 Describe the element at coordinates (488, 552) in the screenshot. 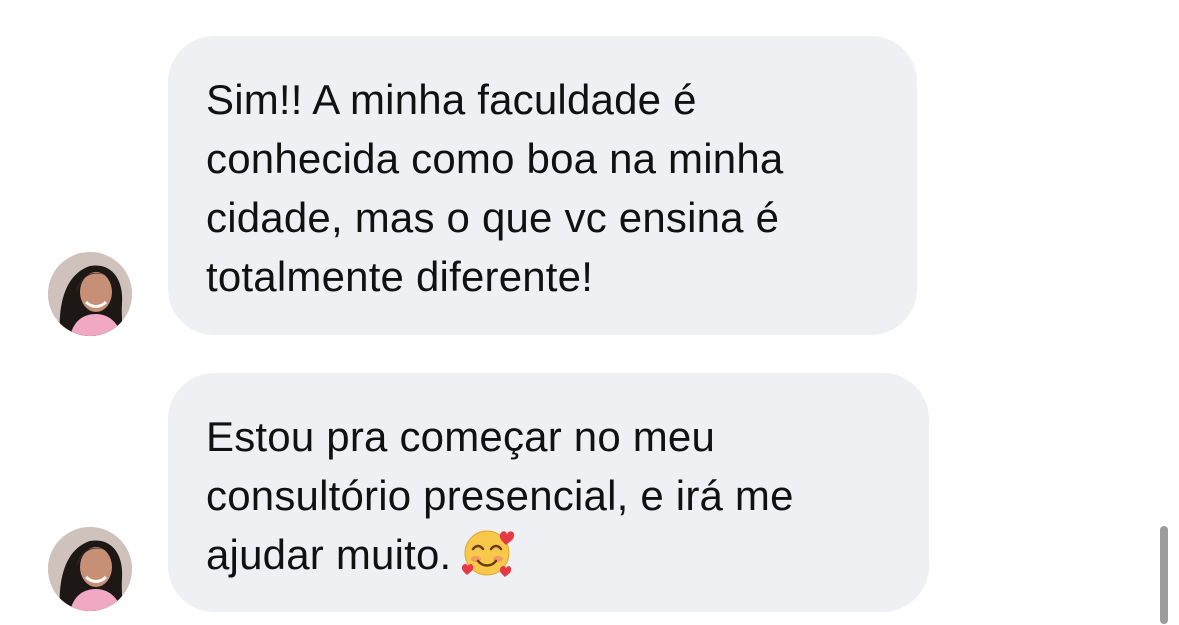

I see `smiling-face-with-hearts-icon` at that location.